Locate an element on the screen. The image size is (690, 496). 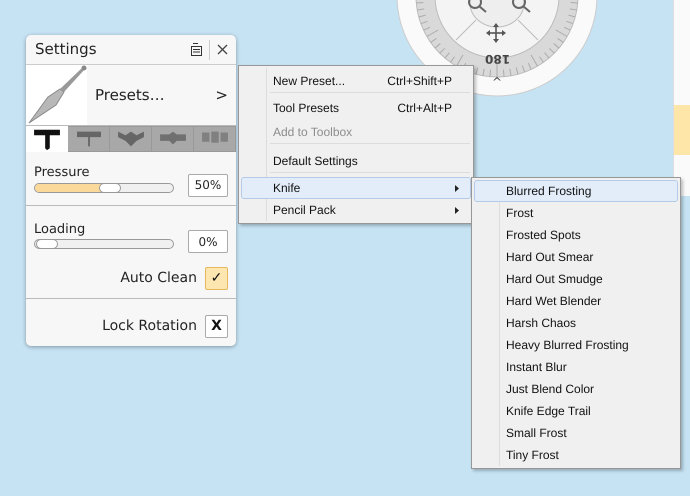
menu-item: Small Frost is located at coordinates (576, 433).